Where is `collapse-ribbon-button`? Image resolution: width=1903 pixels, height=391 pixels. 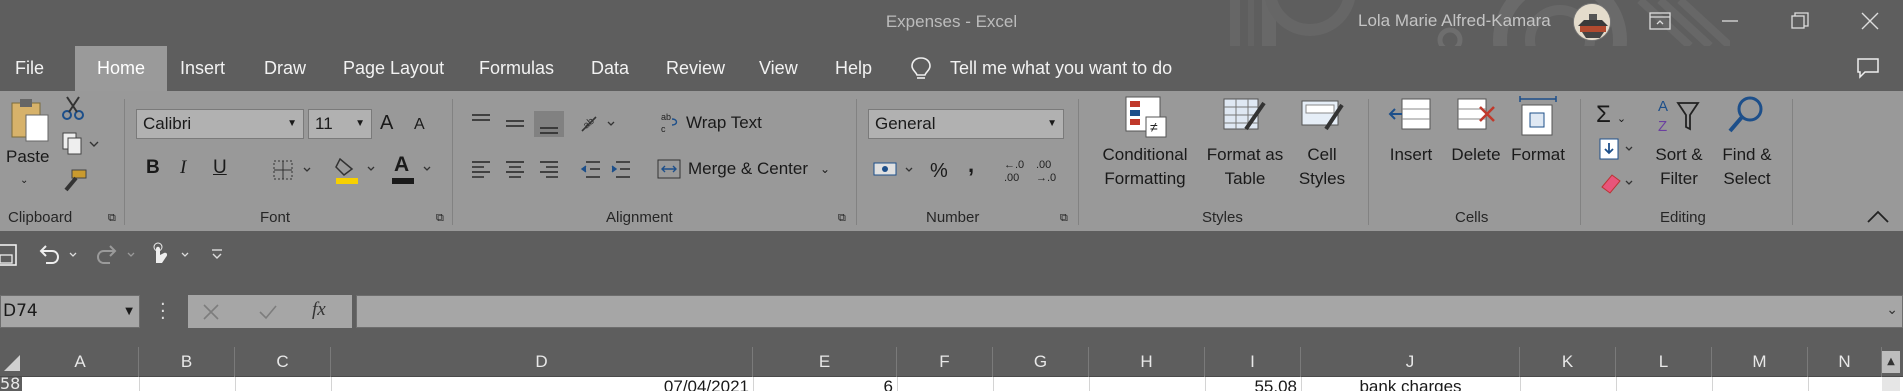 collapse-ribbon-button is located at coordinates (1878, 219).